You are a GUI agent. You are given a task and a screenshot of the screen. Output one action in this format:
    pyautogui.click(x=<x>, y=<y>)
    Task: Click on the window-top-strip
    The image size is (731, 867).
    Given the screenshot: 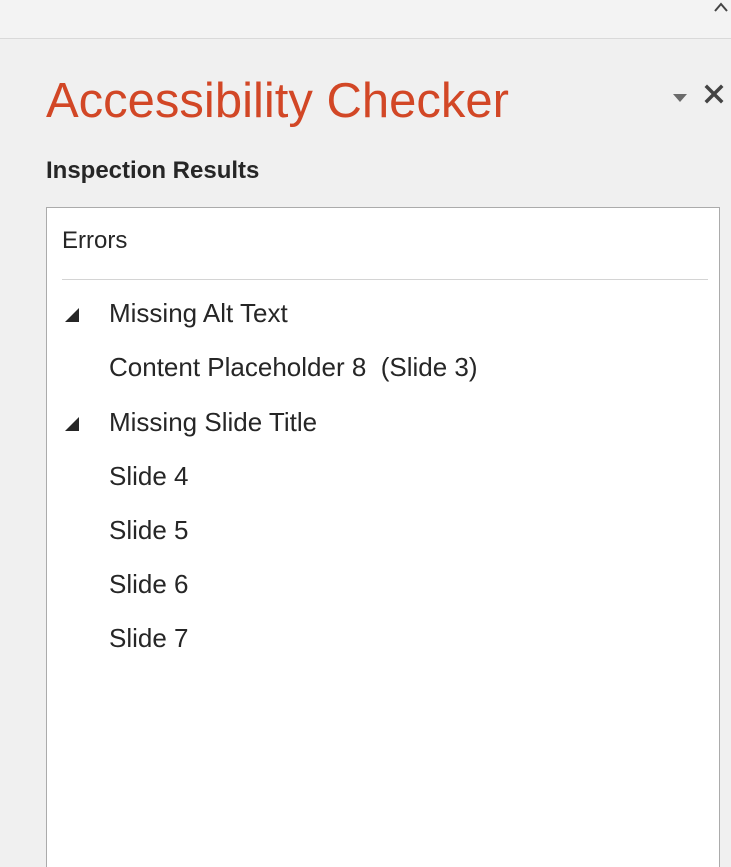 What is the action you would take?
    pyautogui.click(x=365, y=19)
    